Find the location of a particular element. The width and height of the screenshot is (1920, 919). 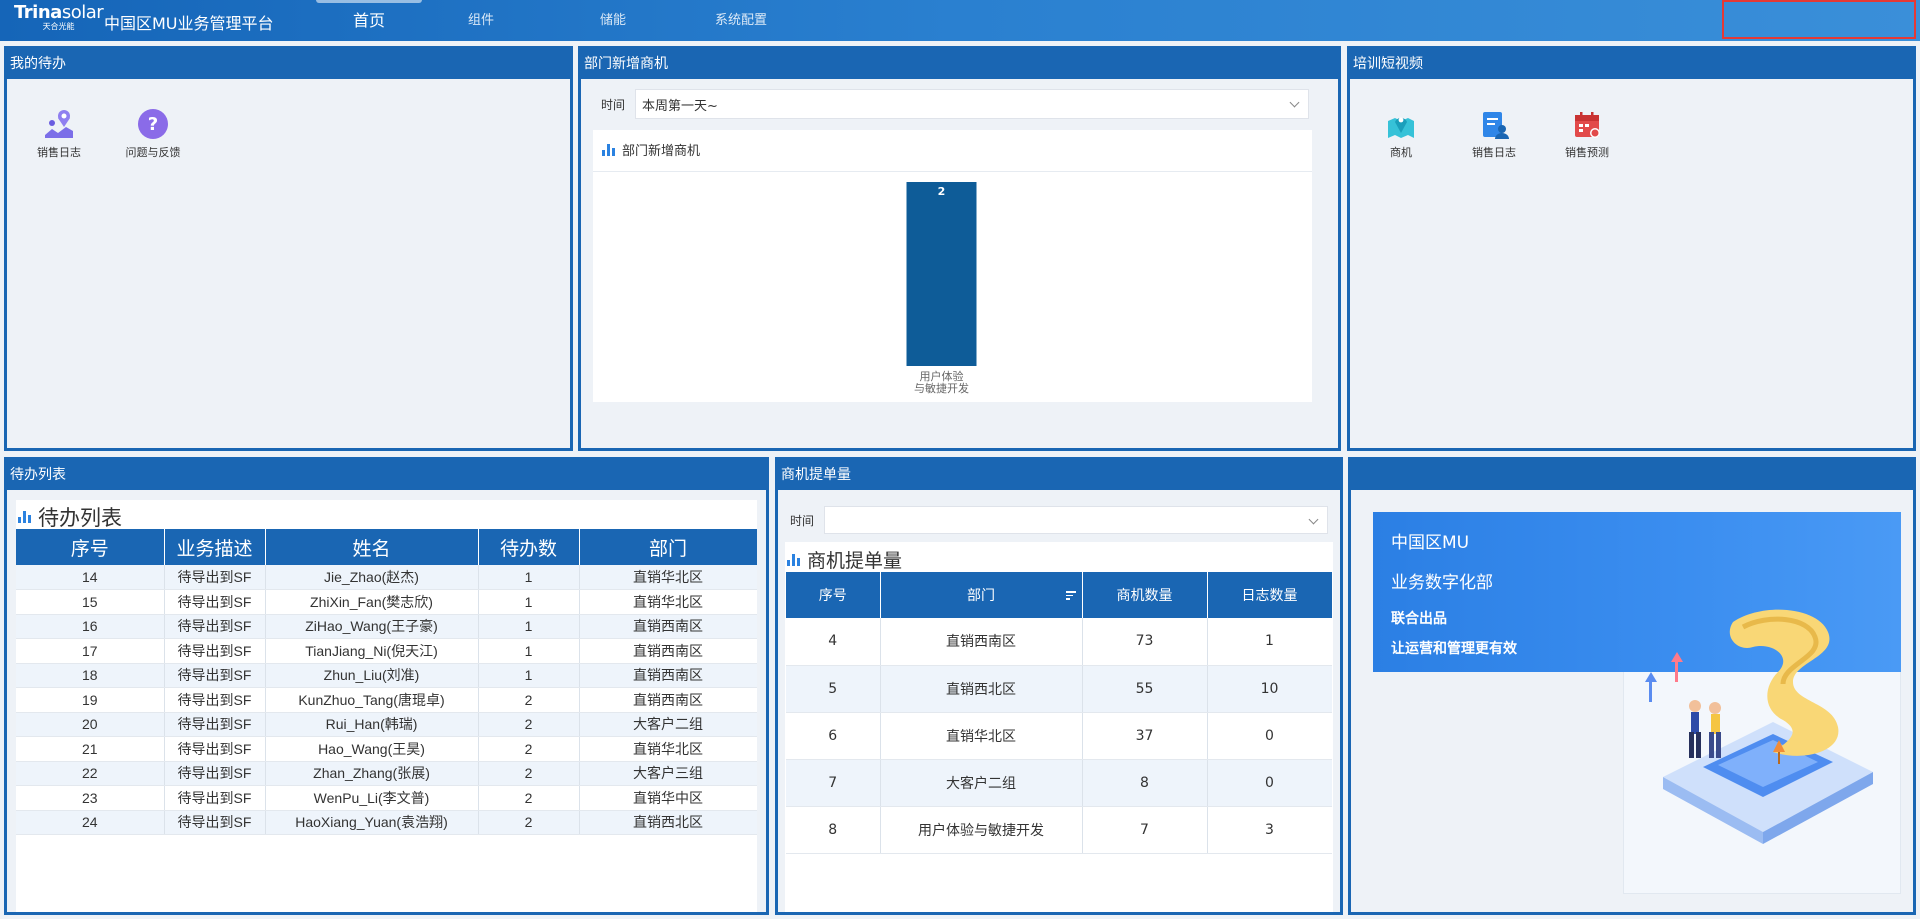

todo-sales-log: 销售日志 is located at coordinates (59, 133).